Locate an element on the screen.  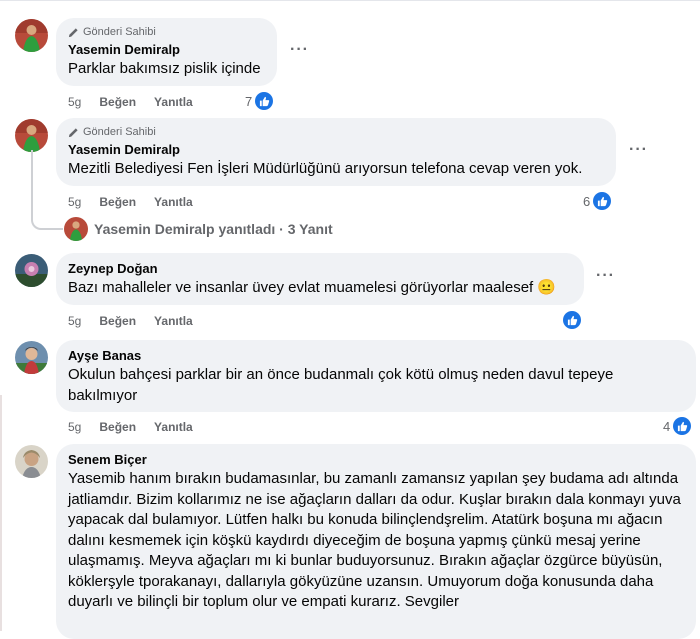
comment-author: Zeynep Doğan is located at coordinates (320, 268).